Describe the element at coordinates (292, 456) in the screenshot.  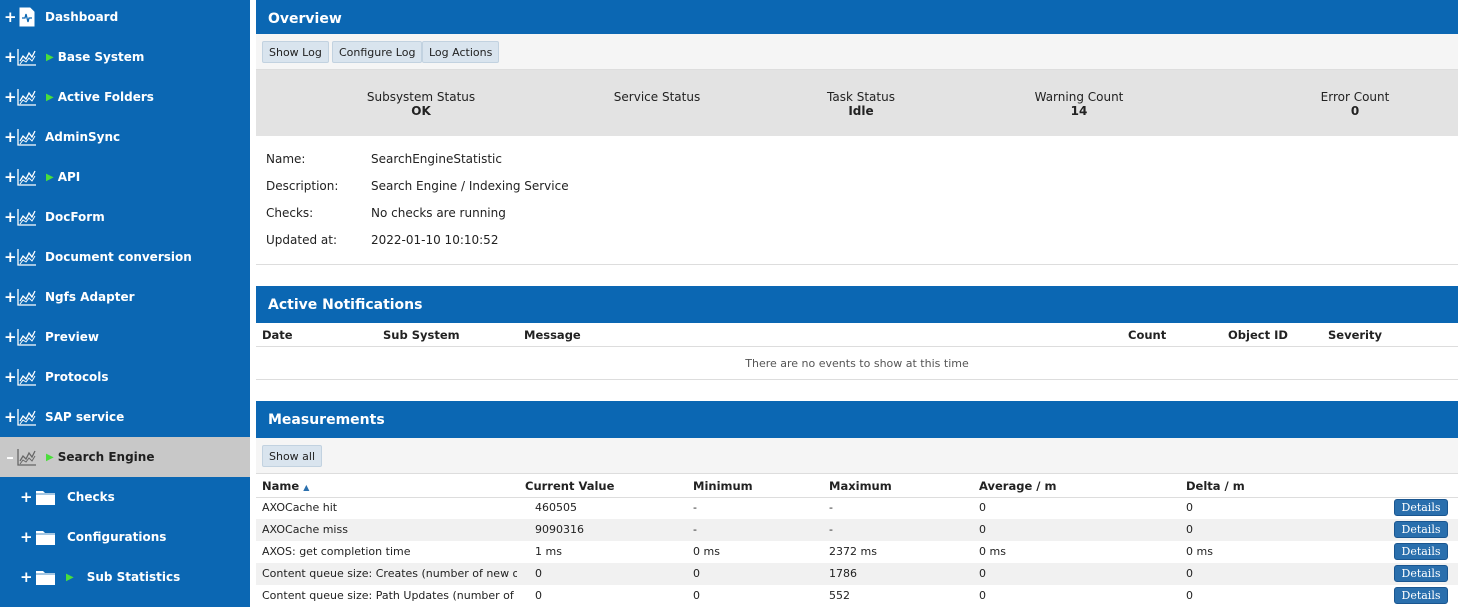
I see `show-all-button: Show all` at that location.